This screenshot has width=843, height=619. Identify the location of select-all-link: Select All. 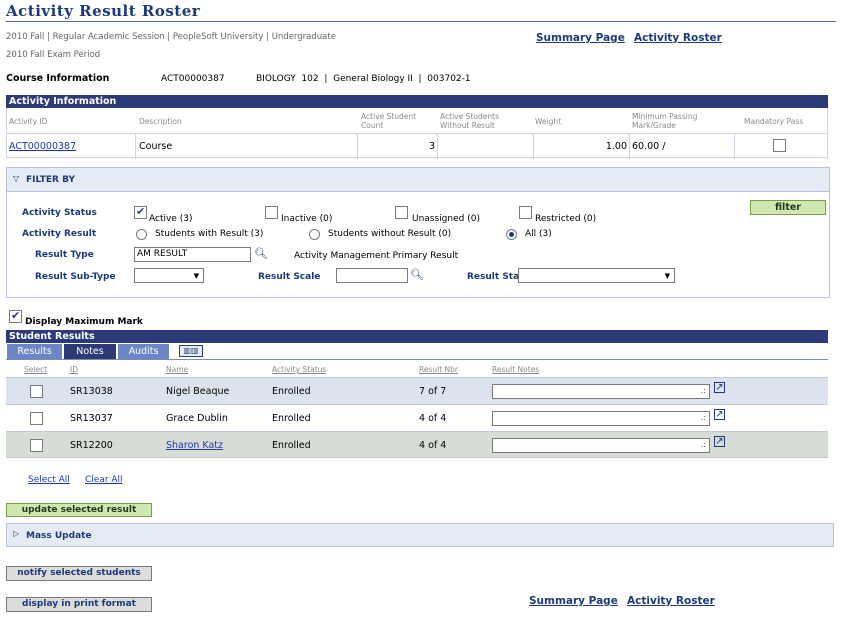
(49, 480).